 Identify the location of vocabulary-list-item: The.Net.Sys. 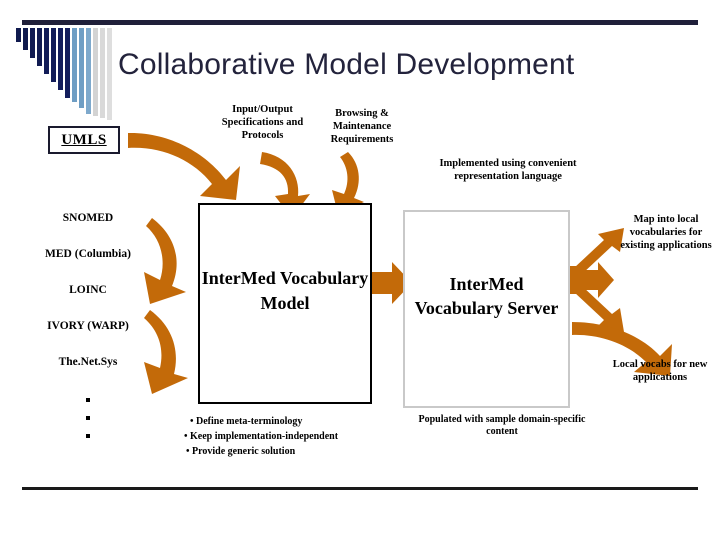
(88, 362).